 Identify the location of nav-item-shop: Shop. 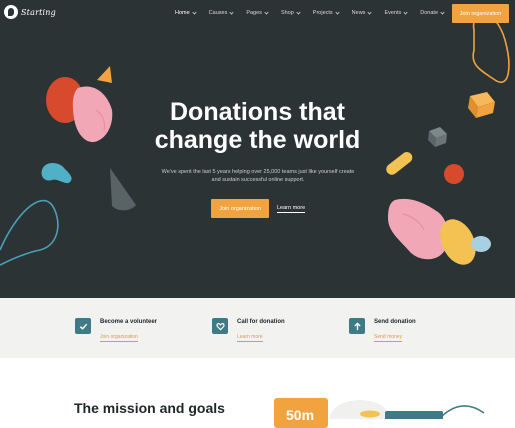
(291, 12).